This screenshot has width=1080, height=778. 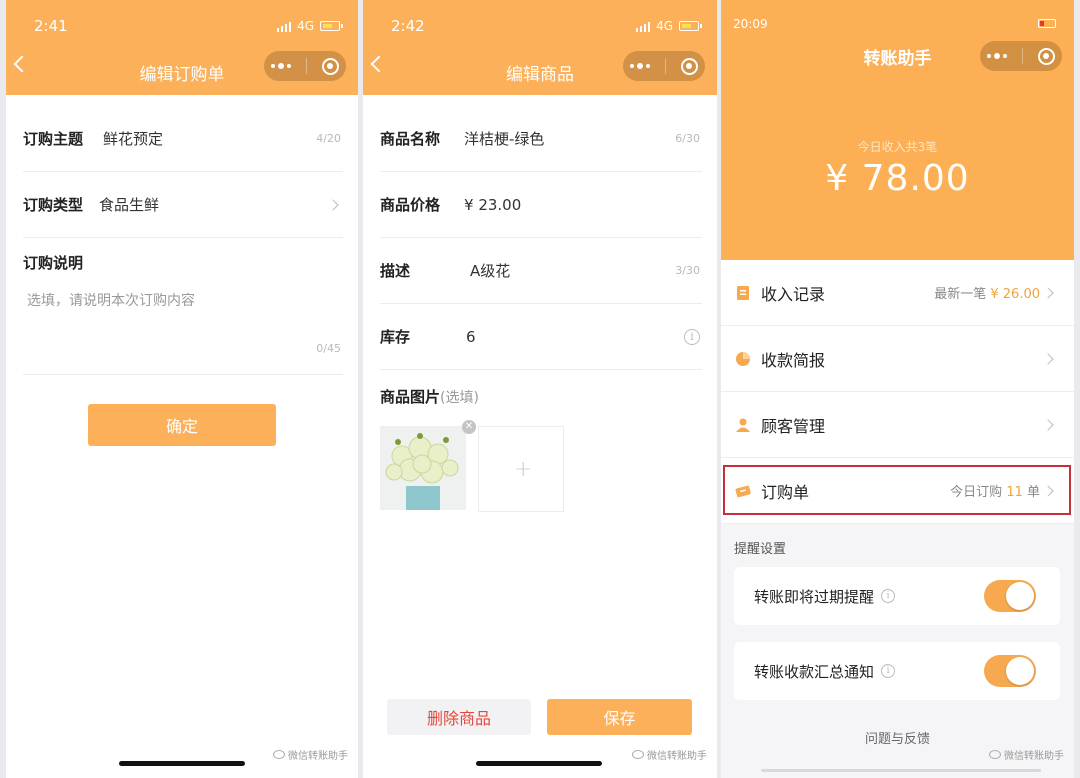 What do you see at coordinates (129, 205) in the screenshot?
I see `field-value: 食品生鲜` at bounding box center [129, 205].